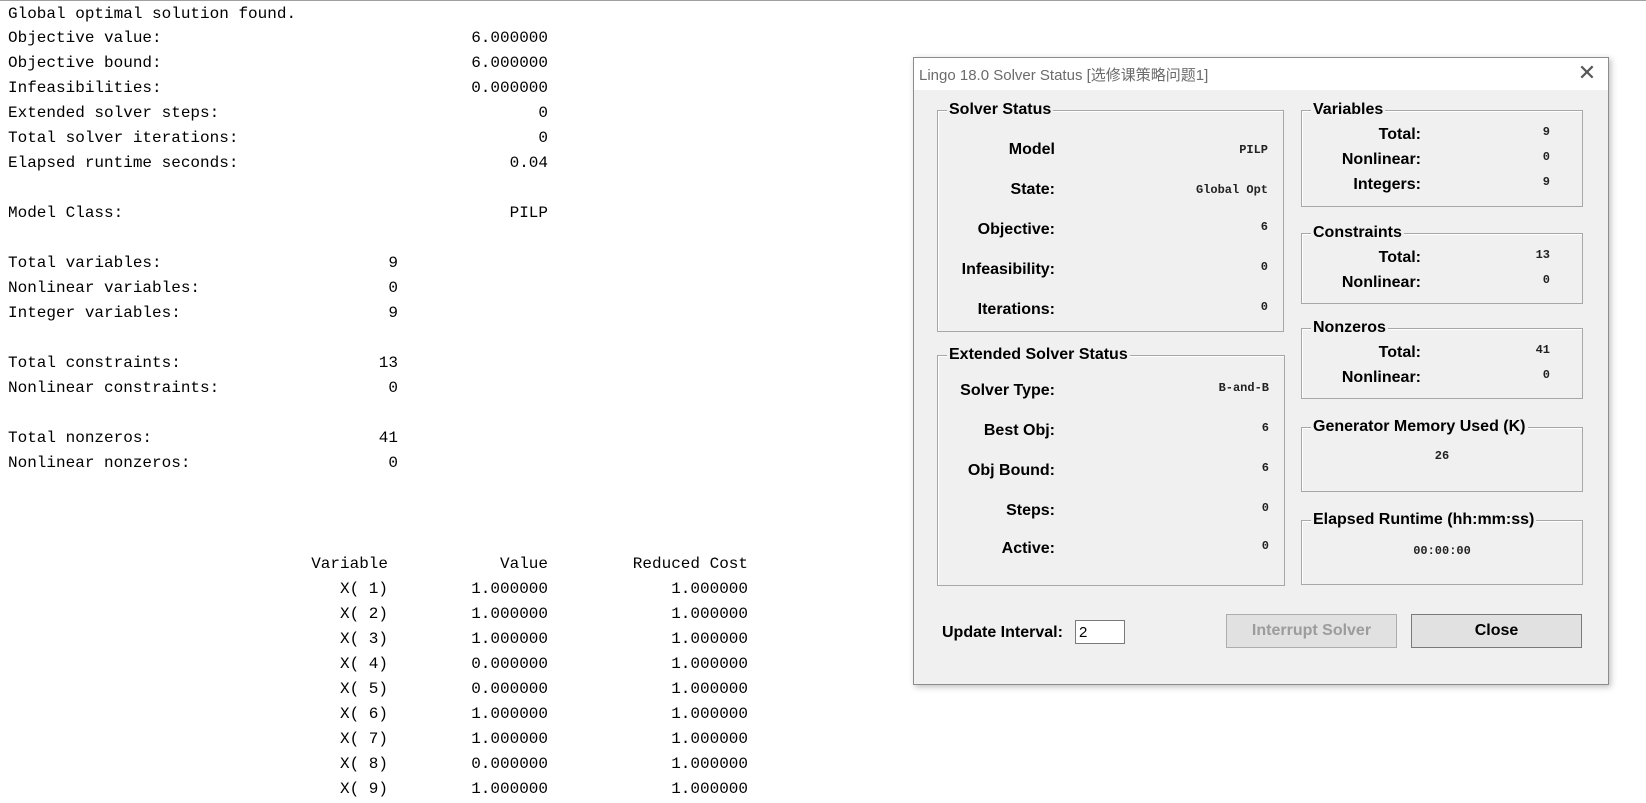  Describe the element at coordinates (1028, 548) in the screenshot. I see `extended-active-label: Active:` at that location.